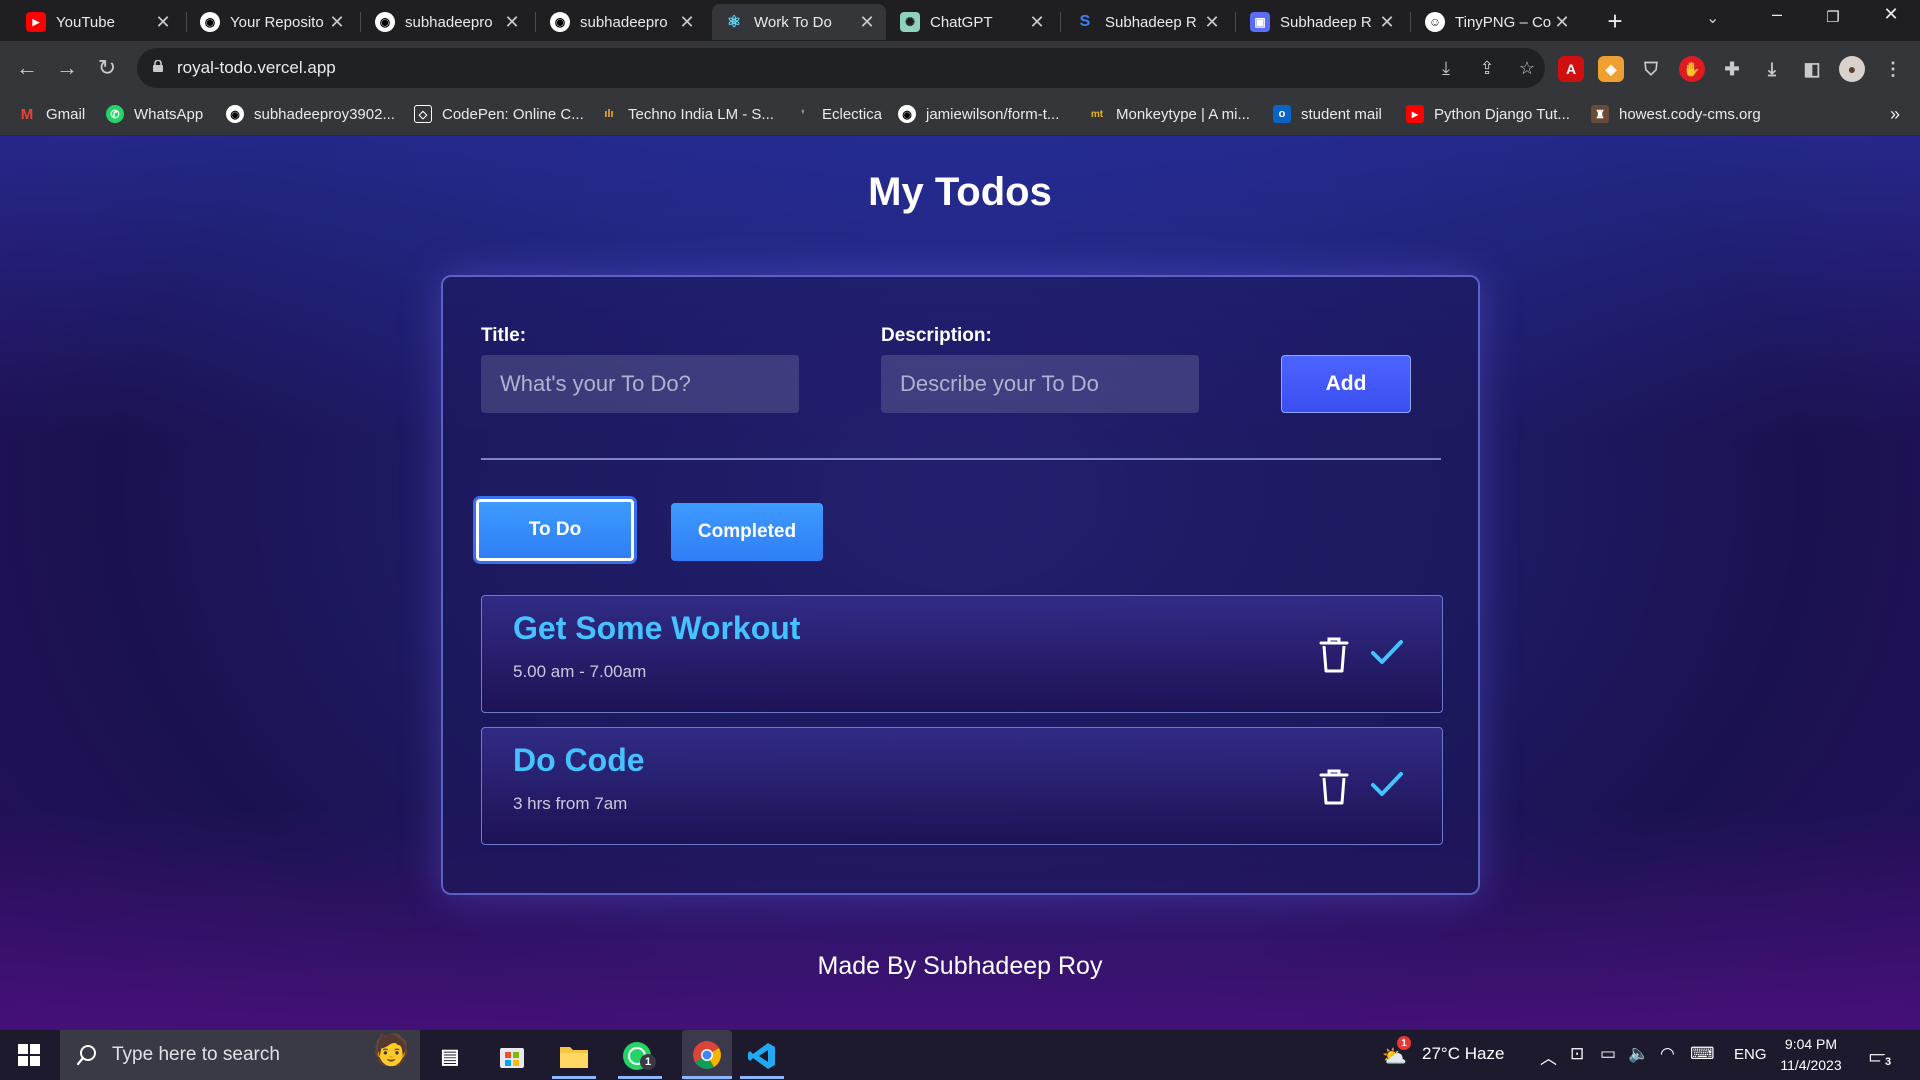  I want to click on downloads-icon: ⤓, so click(1772, 69).